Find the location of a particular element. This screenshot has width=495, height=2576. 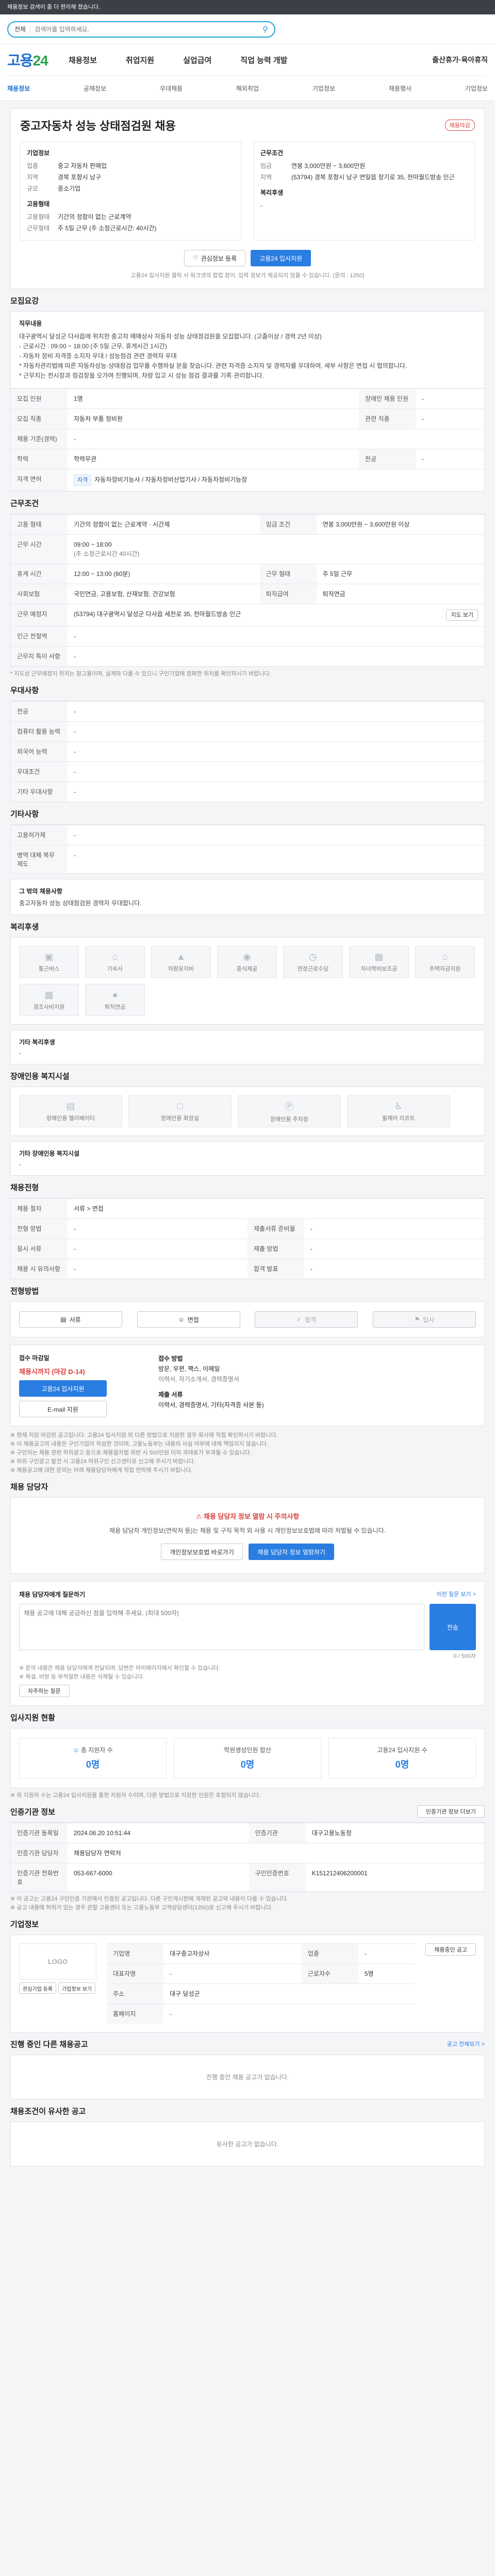

prefer-card: 전공 - 컴퓨터 활용 능력 - 외국어 능력 - 우대조건 - 기타 우대사항 - is located at coordinates (247, 751).